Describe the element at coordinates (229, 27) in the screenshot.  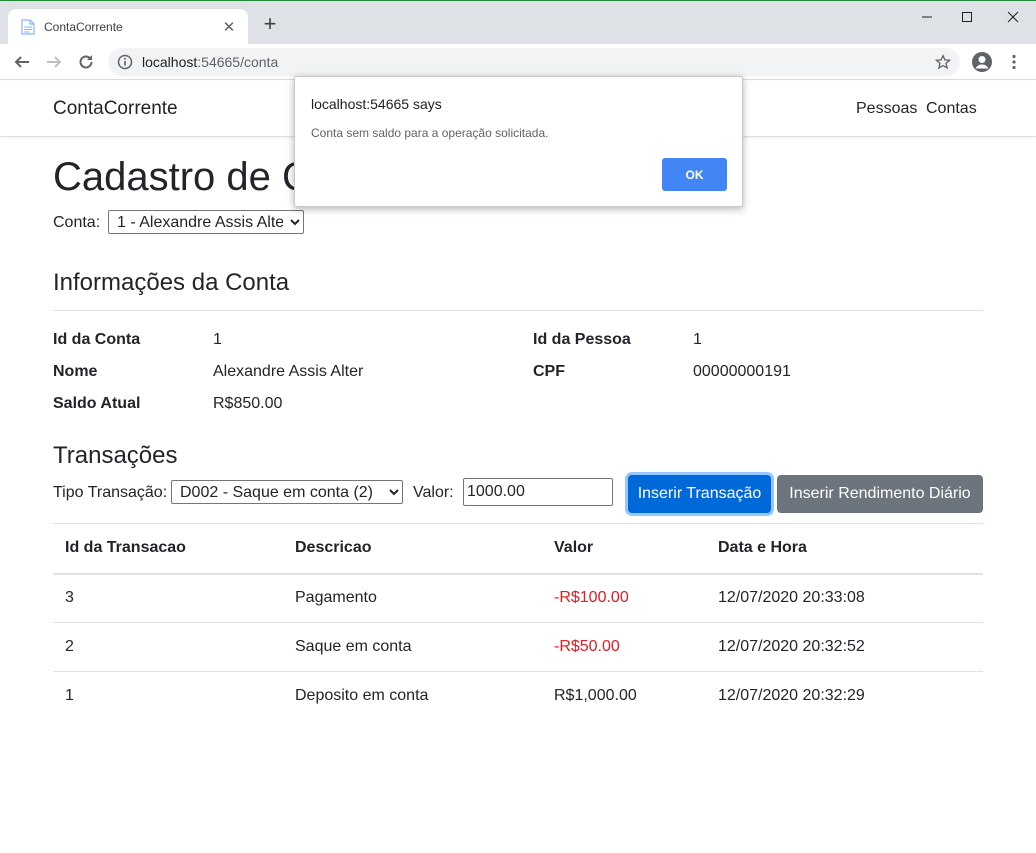
I see `tab-close-icon: ✕` at that location.